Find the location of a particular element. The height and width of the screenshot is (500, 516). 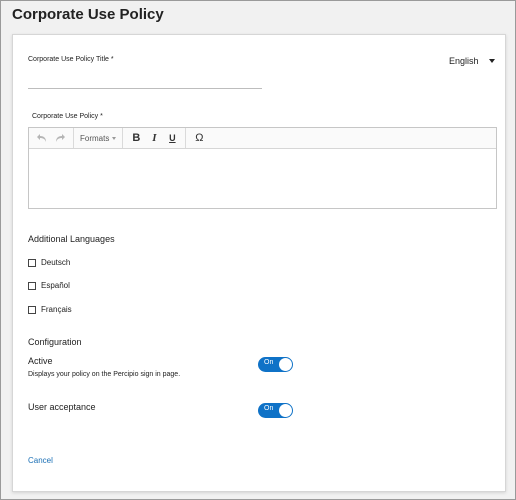

configuration-heading: Configuration is located at coordinates (55, 342).